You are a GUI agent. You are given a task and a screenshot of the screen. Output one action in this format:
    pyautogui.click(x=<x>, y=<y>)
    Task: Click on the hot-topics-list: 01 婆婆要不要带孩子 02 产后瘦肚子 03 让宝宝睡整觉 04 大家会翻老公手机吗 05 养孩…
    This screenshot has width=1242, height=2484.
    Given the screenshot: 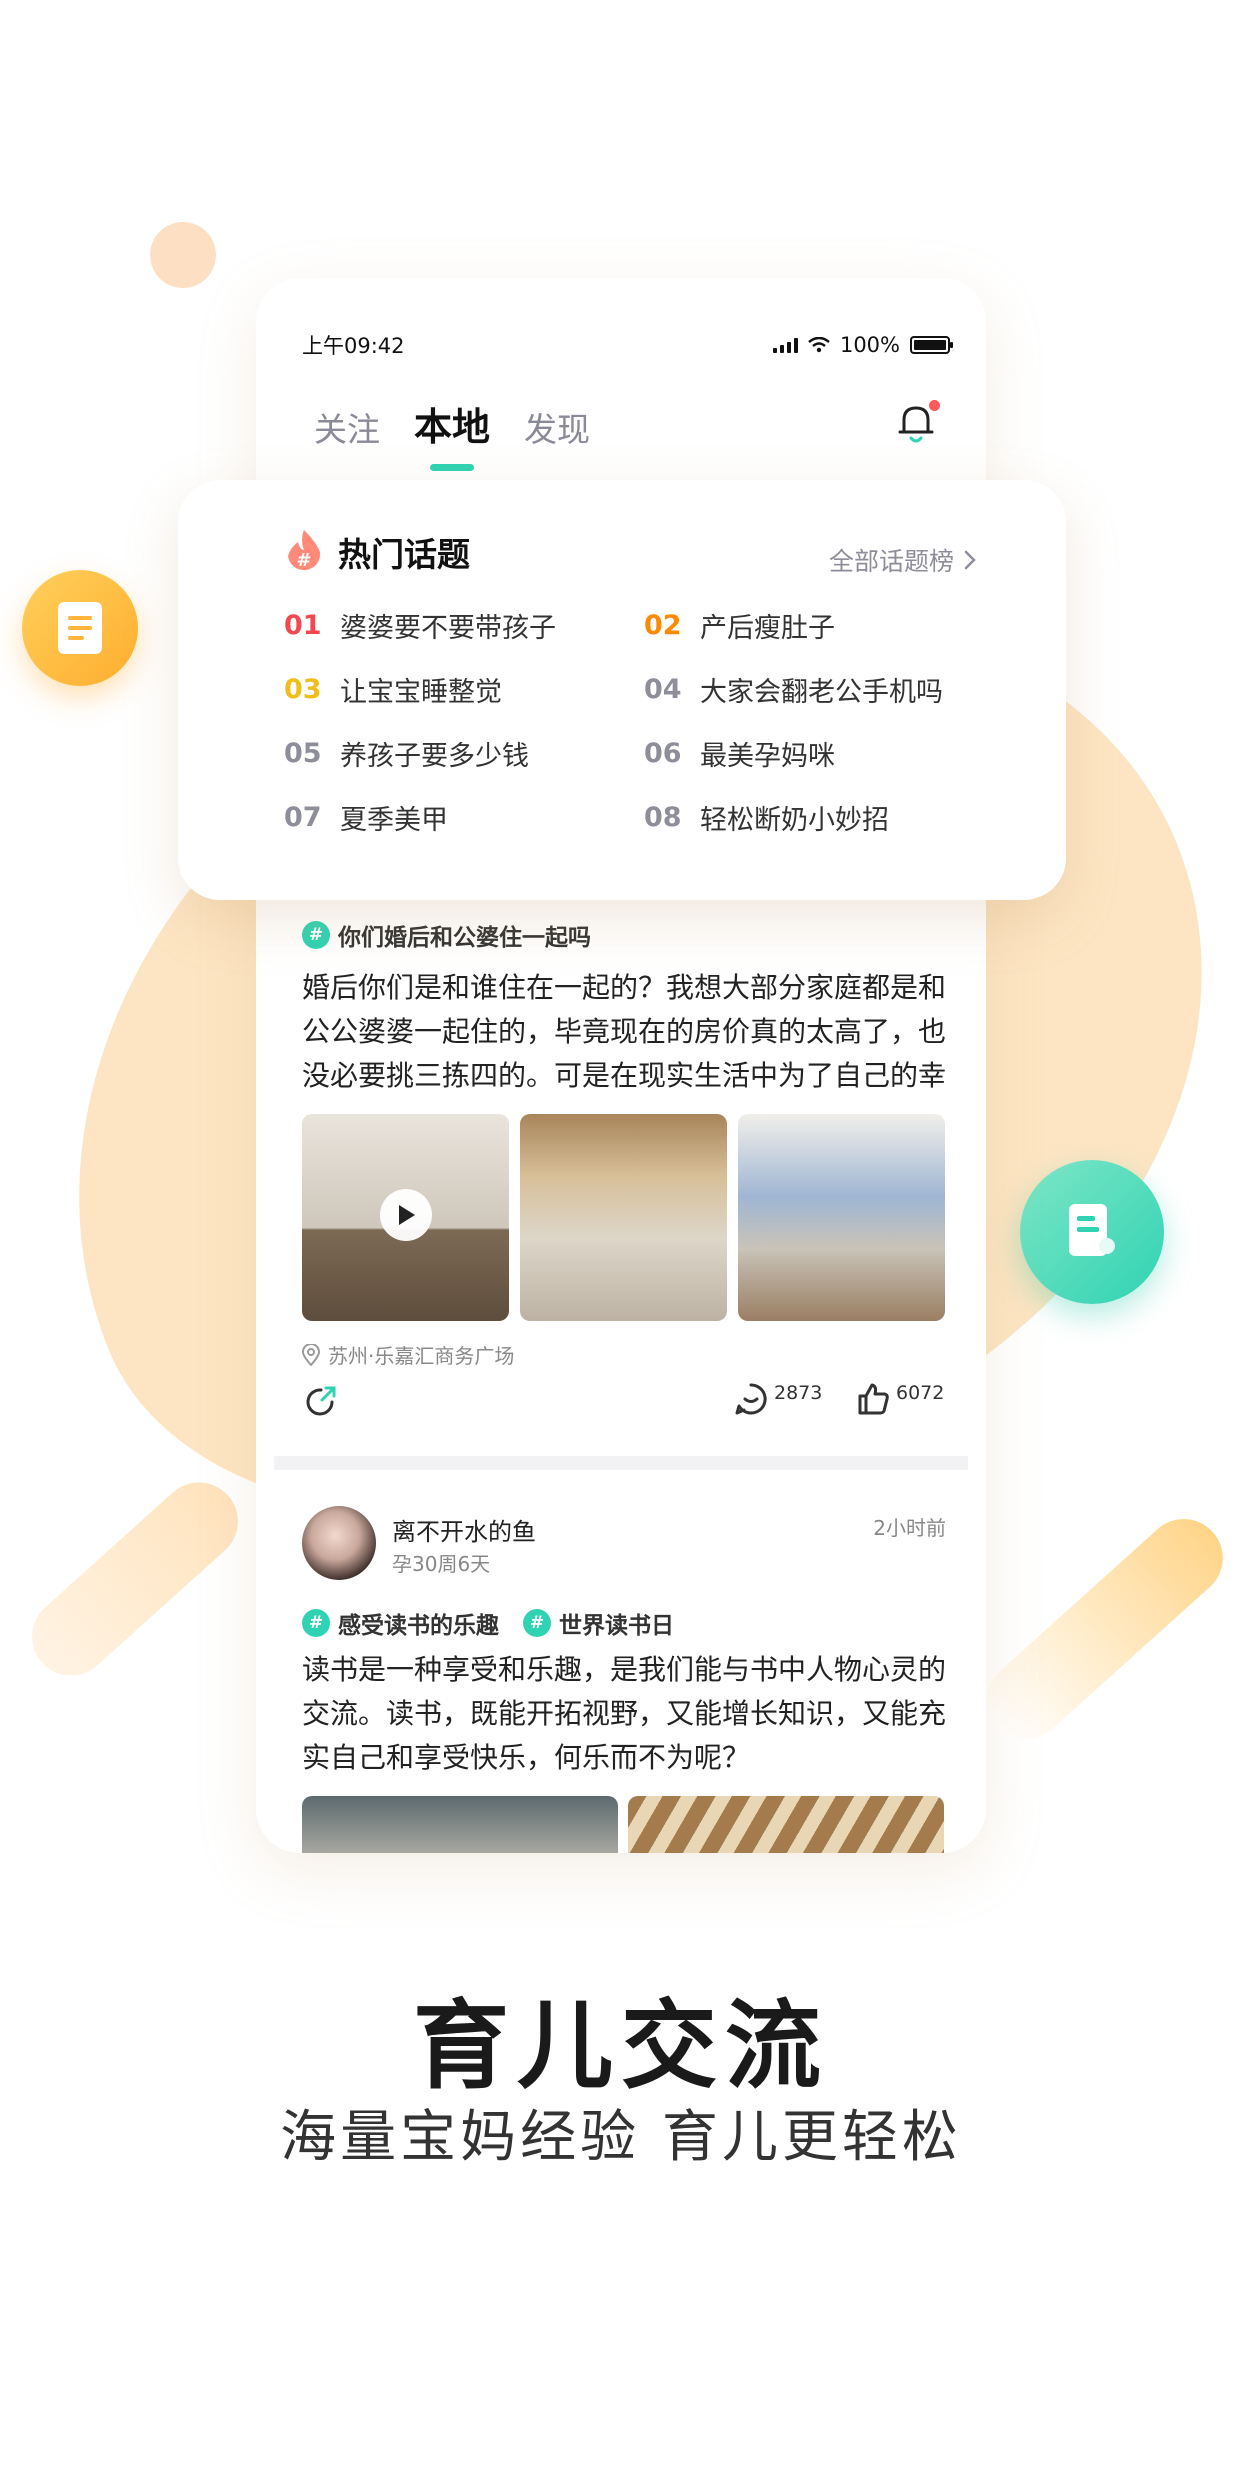 What is the action you would take?
    pyautogui.click(x=634, y=722)
    